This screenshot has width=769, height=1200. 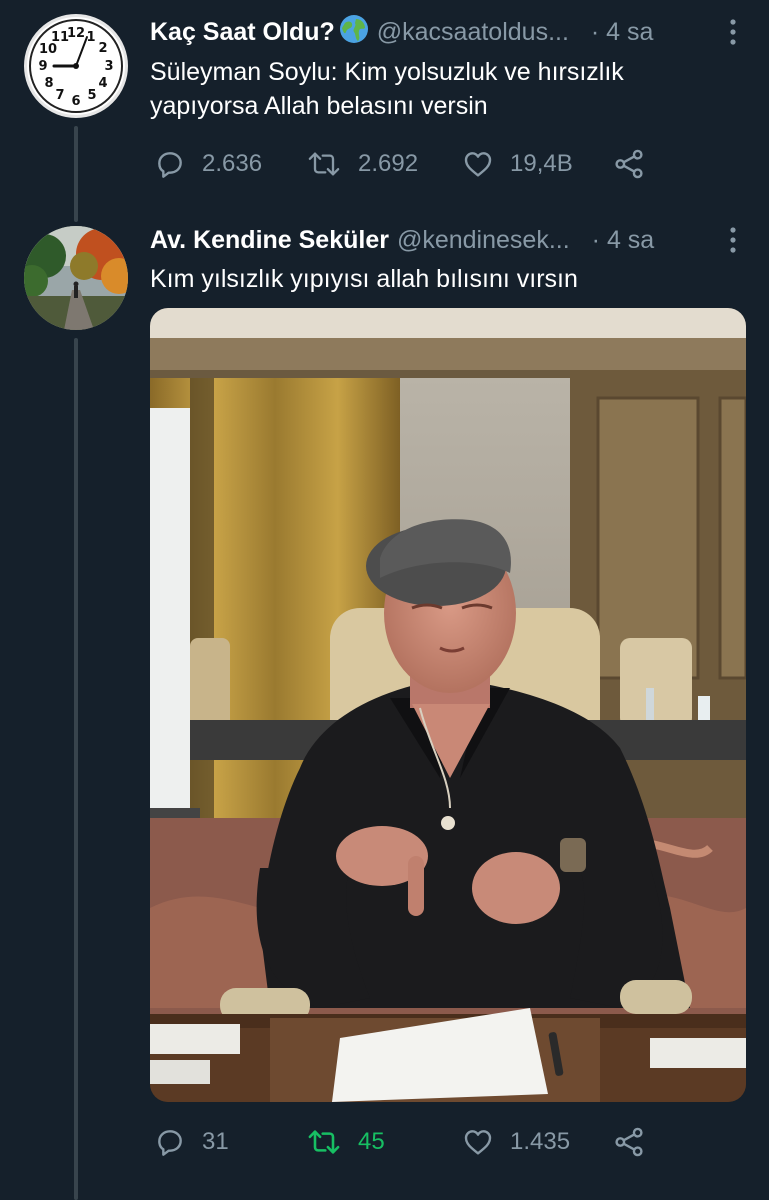 What do you see at coordinates (108, 66) in the screenshot?
I see `svg-text: 3` at bounding box center [108, 66].